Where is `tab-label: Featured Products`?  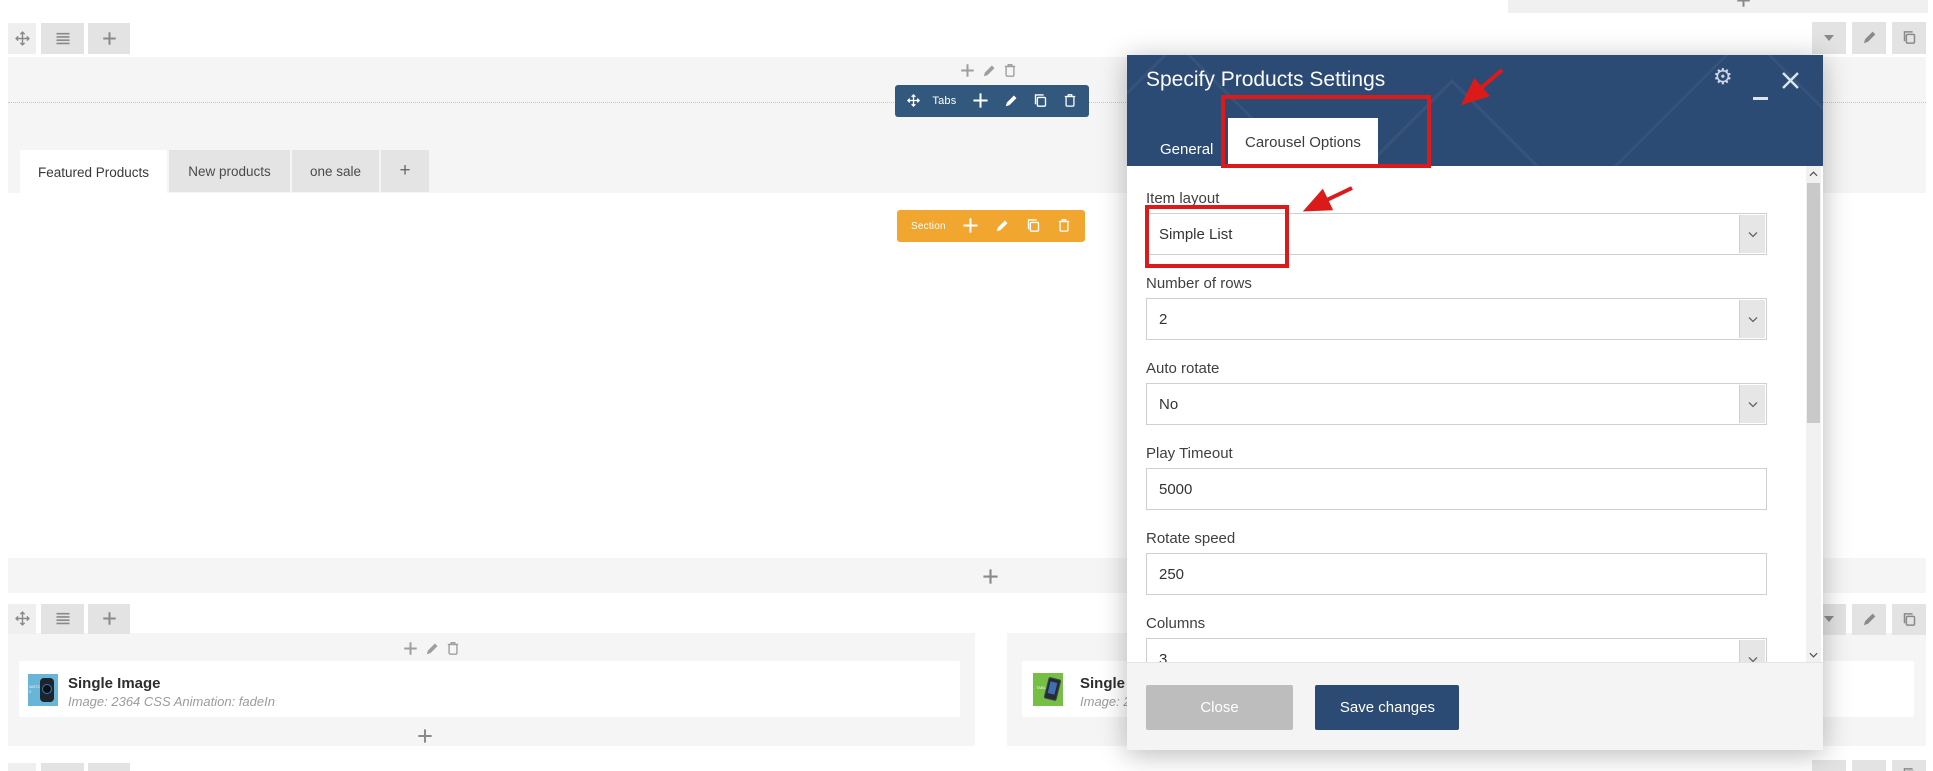 tab-label: Featured Products is located at coordinates (93, 172).